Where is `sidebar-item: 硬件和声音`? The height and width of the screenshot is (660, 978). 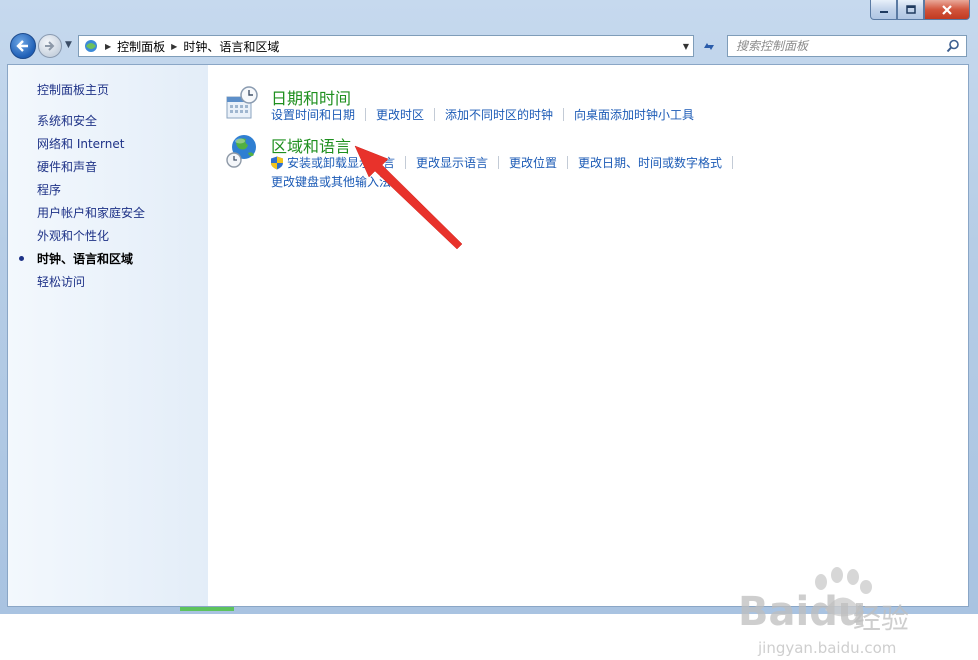
sidebar-item: 硬件和声音 is located at coordinates (91, 170).